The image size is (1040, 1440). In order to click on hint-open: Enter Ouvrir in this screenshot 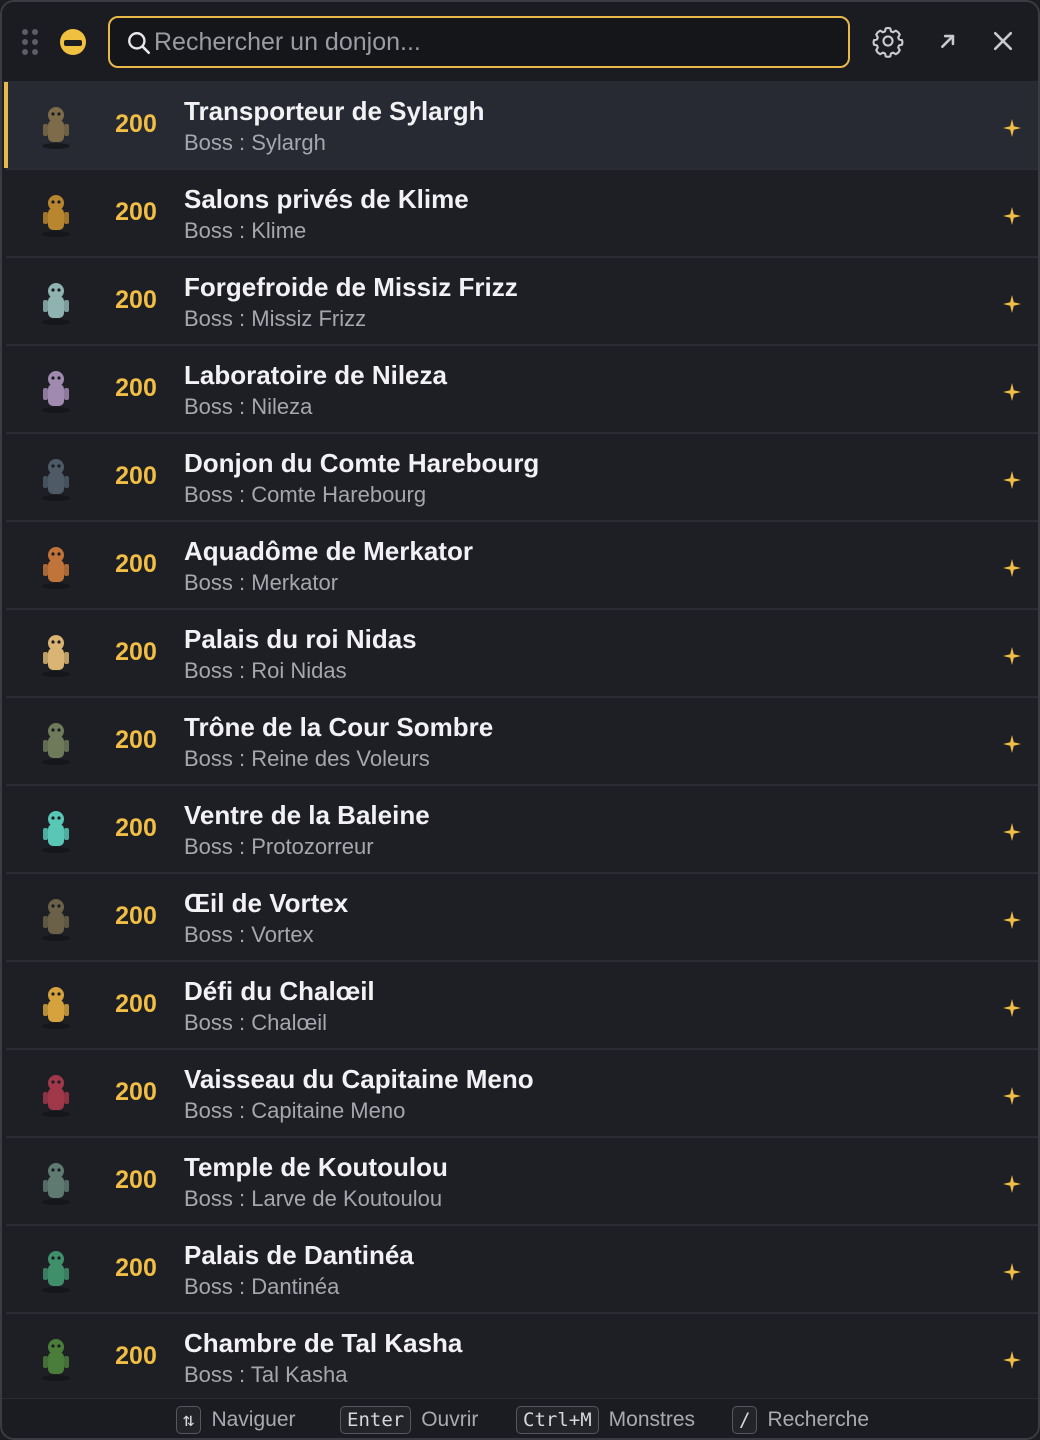, I will do `click(409, 1420)`.